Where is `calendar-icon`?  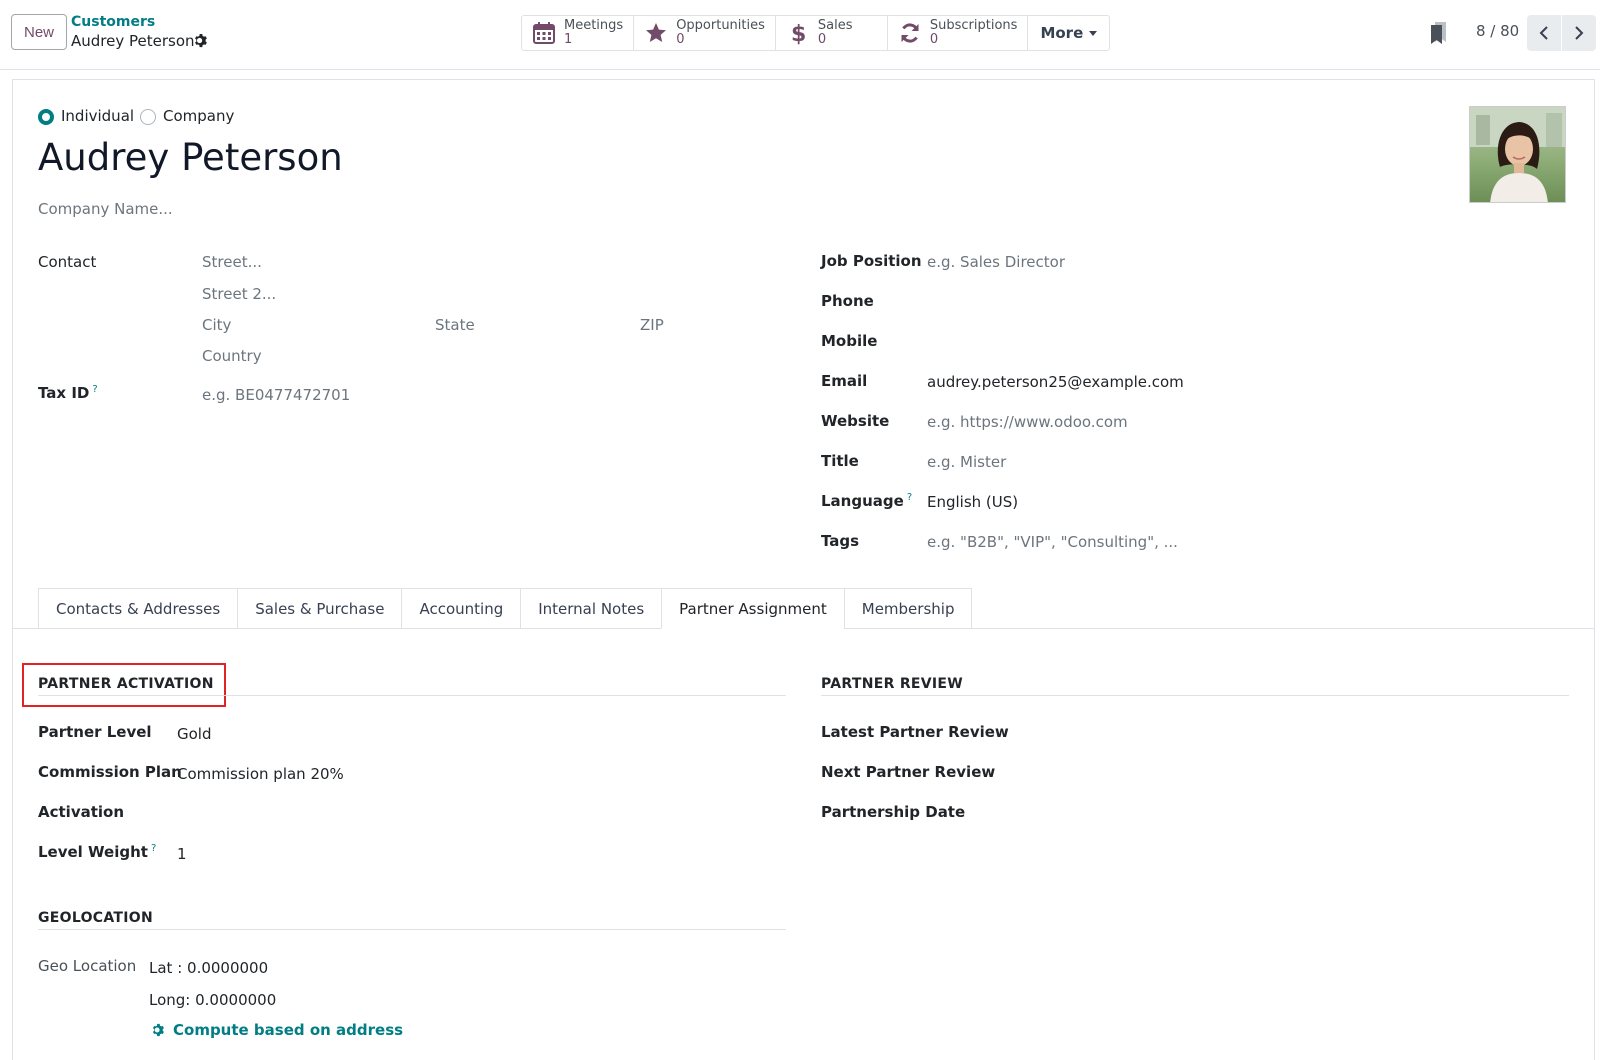 calendar-icon is located at coordinates (544, 33).